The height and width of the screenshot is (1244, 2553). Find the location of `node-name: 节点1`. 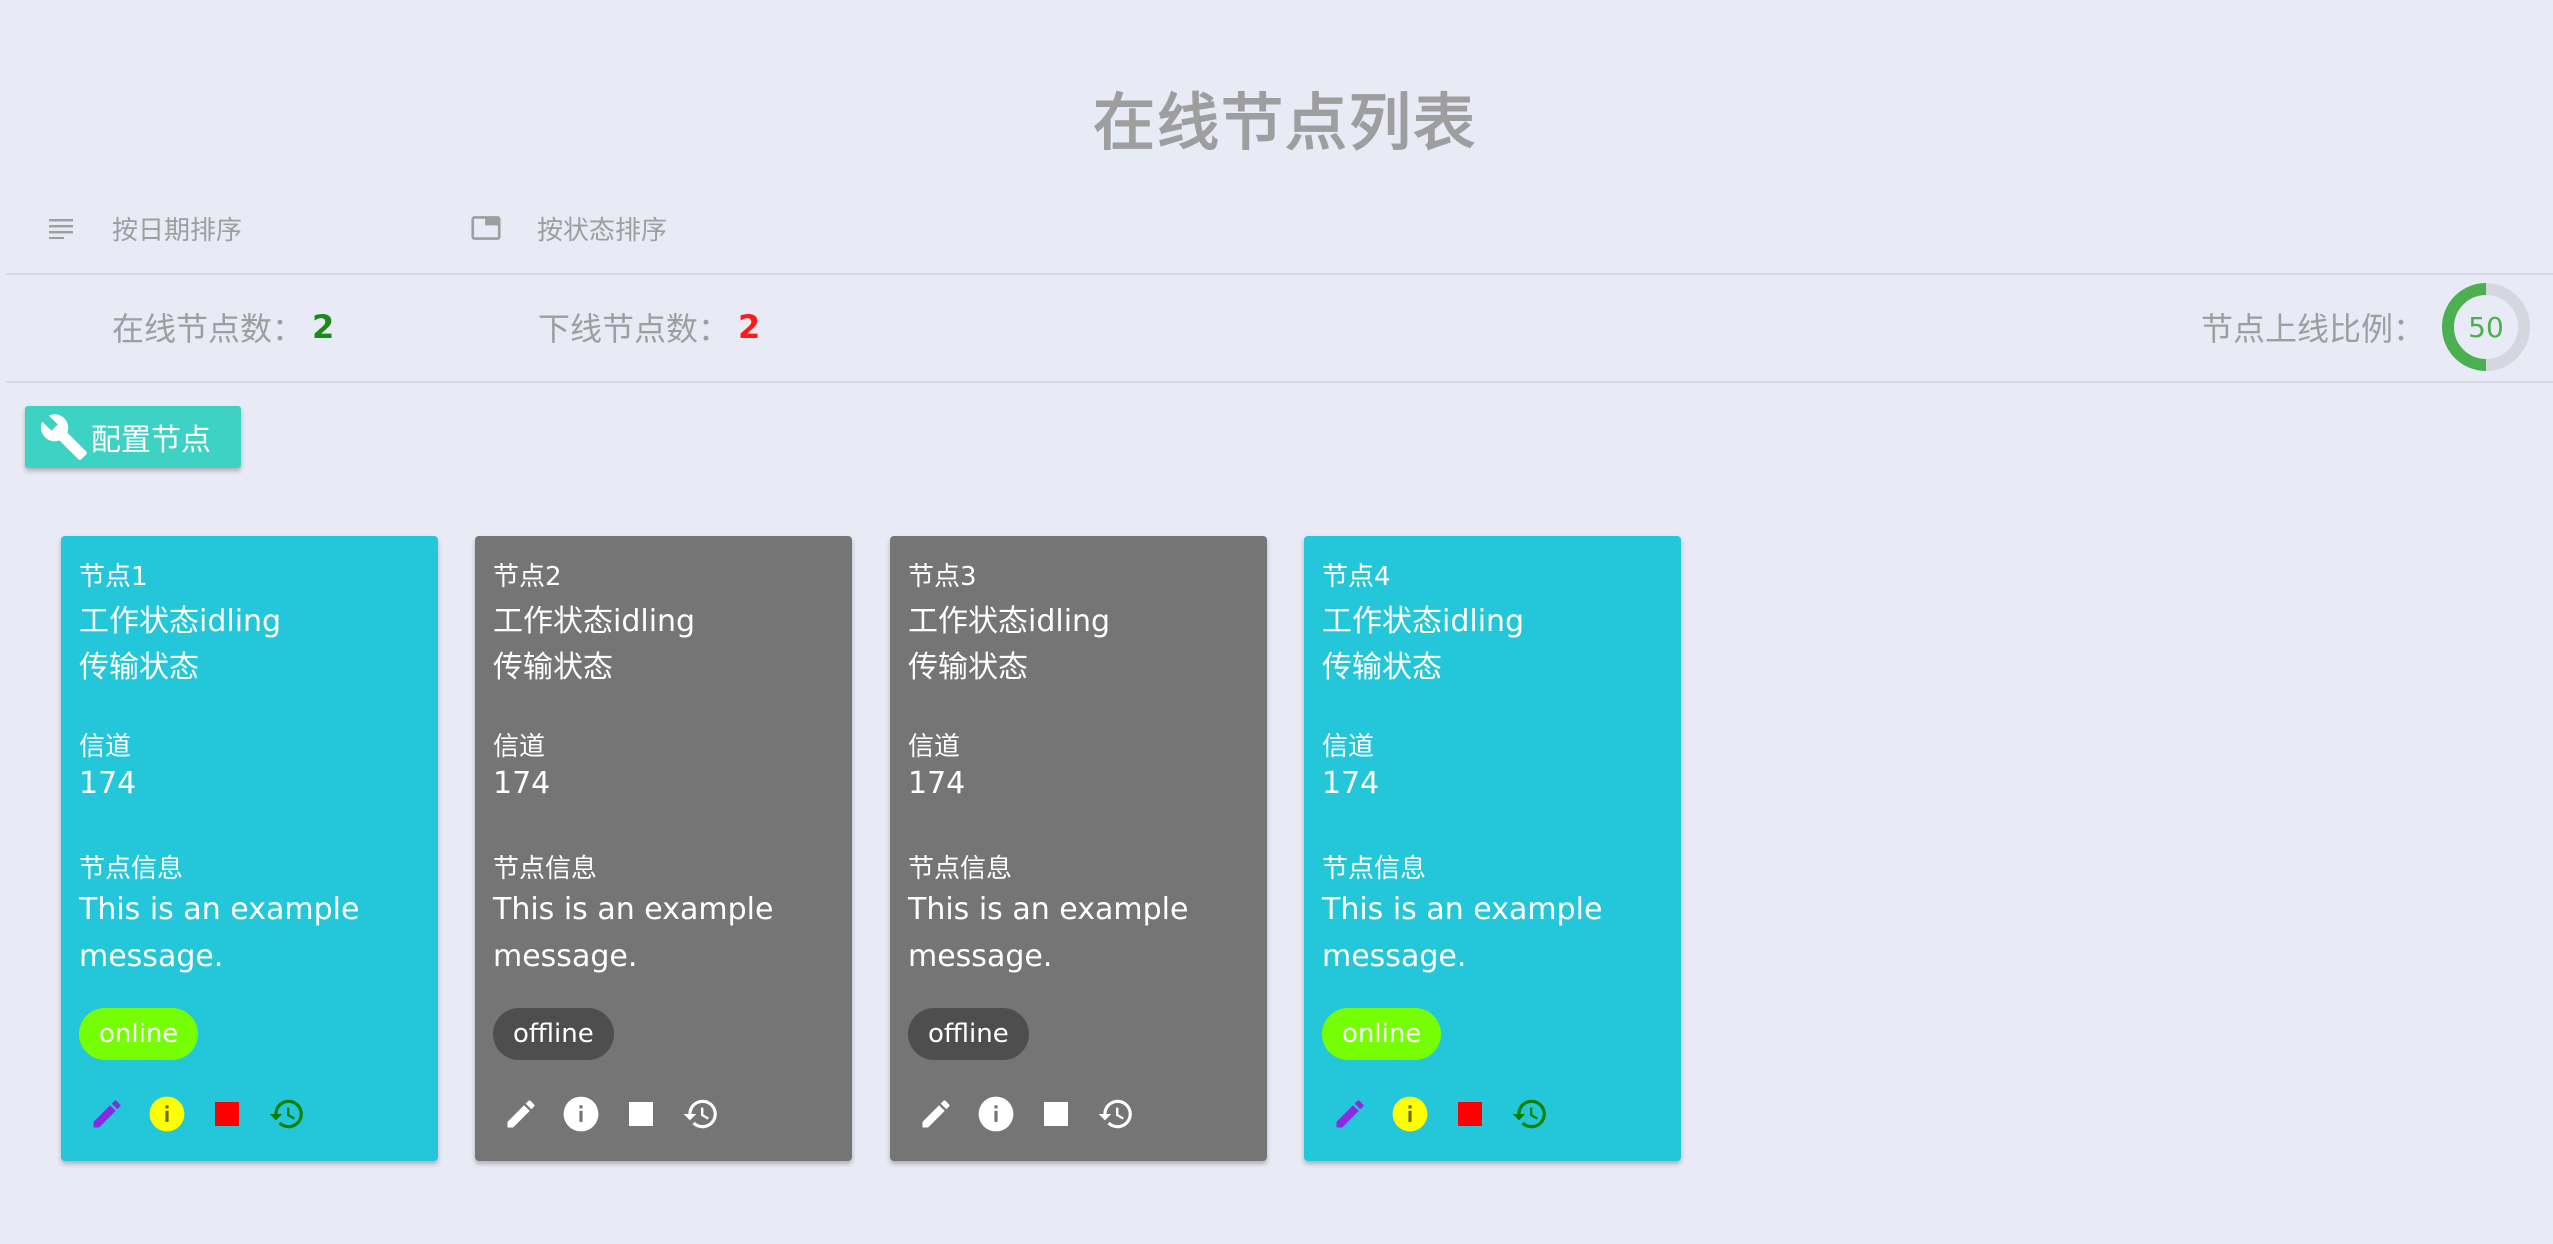

node-name: 节点1 is located at coordinates (113, 577).